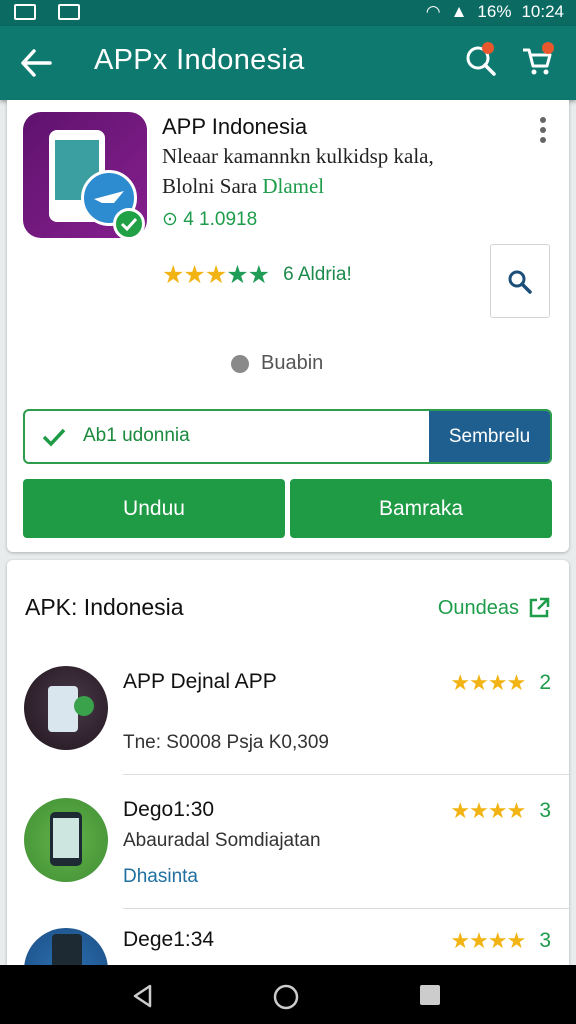 Image resolution: width=576 pixels, height=1024 pixels. I want to click on search-button, so click(520, 281).